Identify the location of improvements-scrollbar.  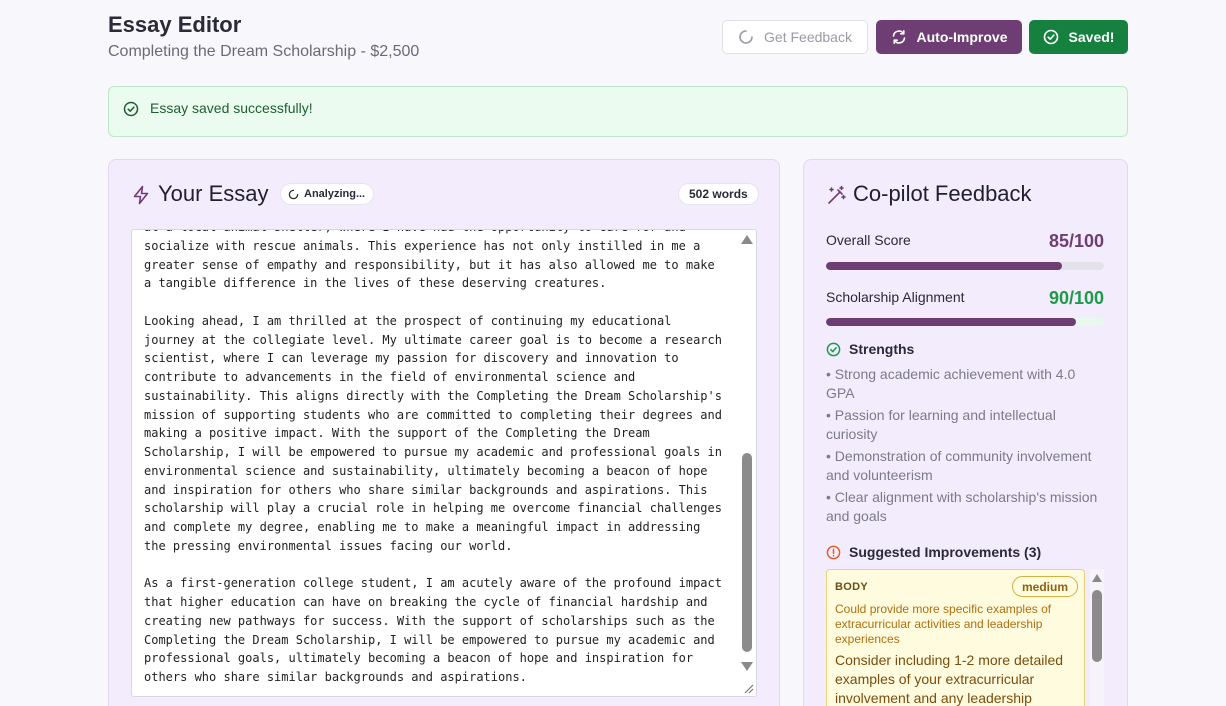
(1097, 637).